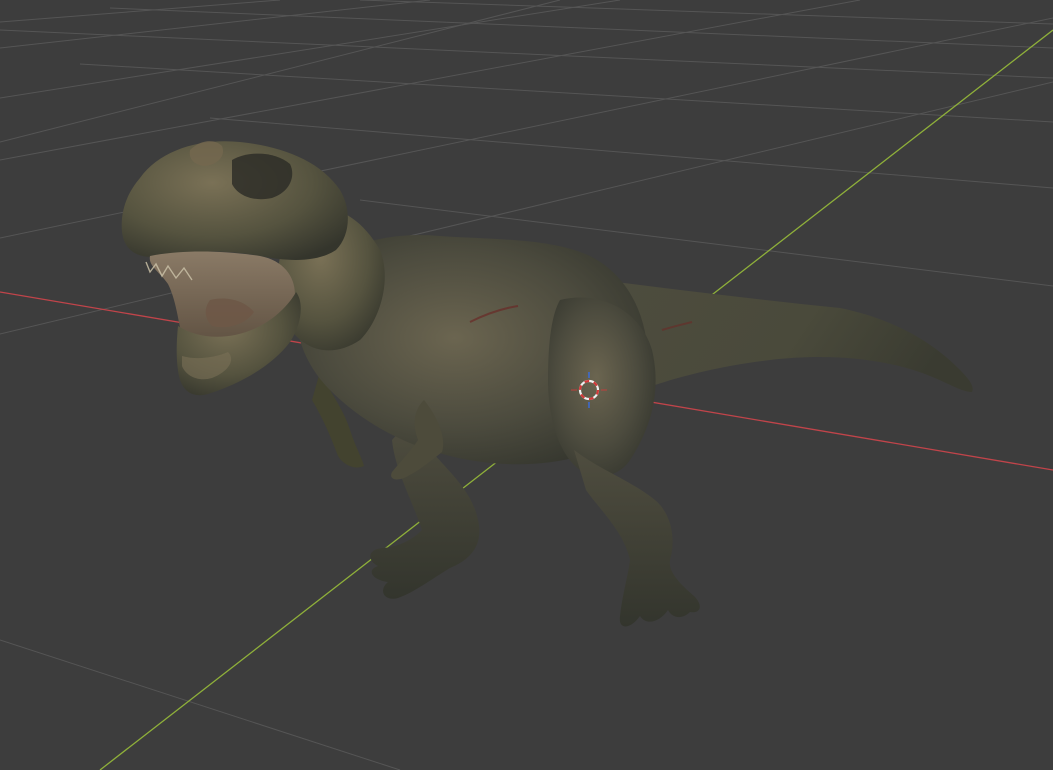 The width and height of the screenshot is (1053, 770). What do you see at coordinates (786, 336) in the screenshot?
I see `tail` at bounding box center [786, 336].